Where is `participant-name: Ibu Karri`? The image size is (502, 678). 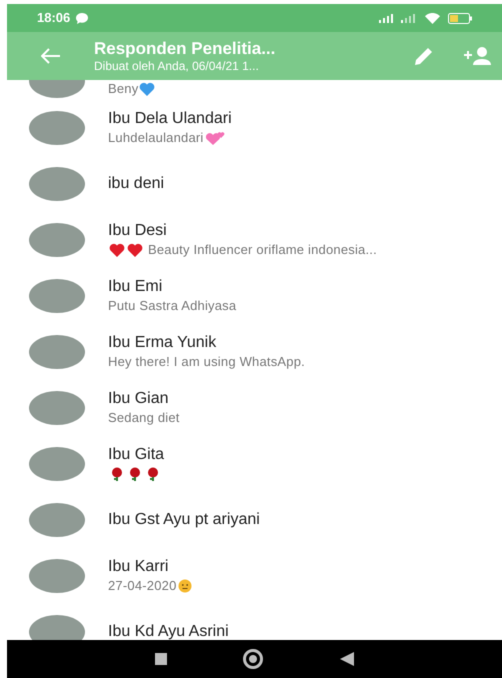
participant-name: Ibu Karri is located at coordinates (139, 567).